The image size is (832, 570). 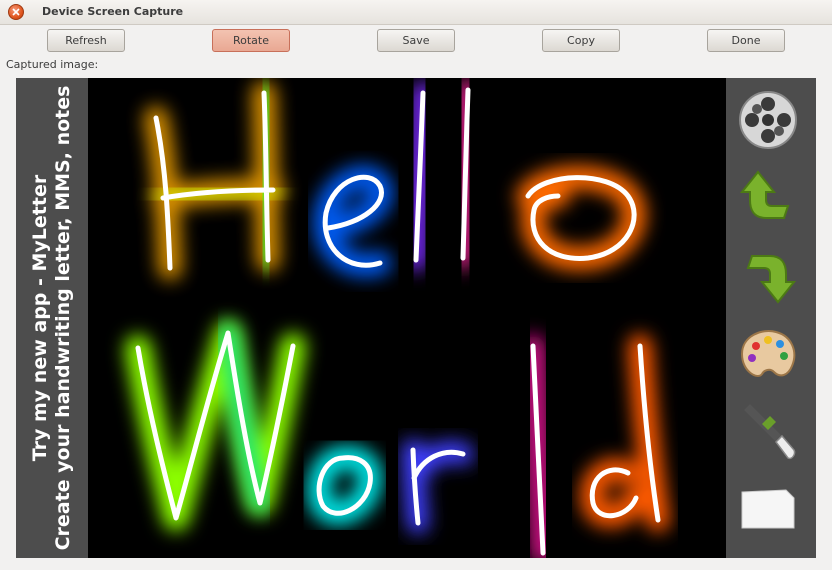 What do you see at coordinates (353, 221) in the screenshot?
I see `letter-e` at bounding box center [353, 221].